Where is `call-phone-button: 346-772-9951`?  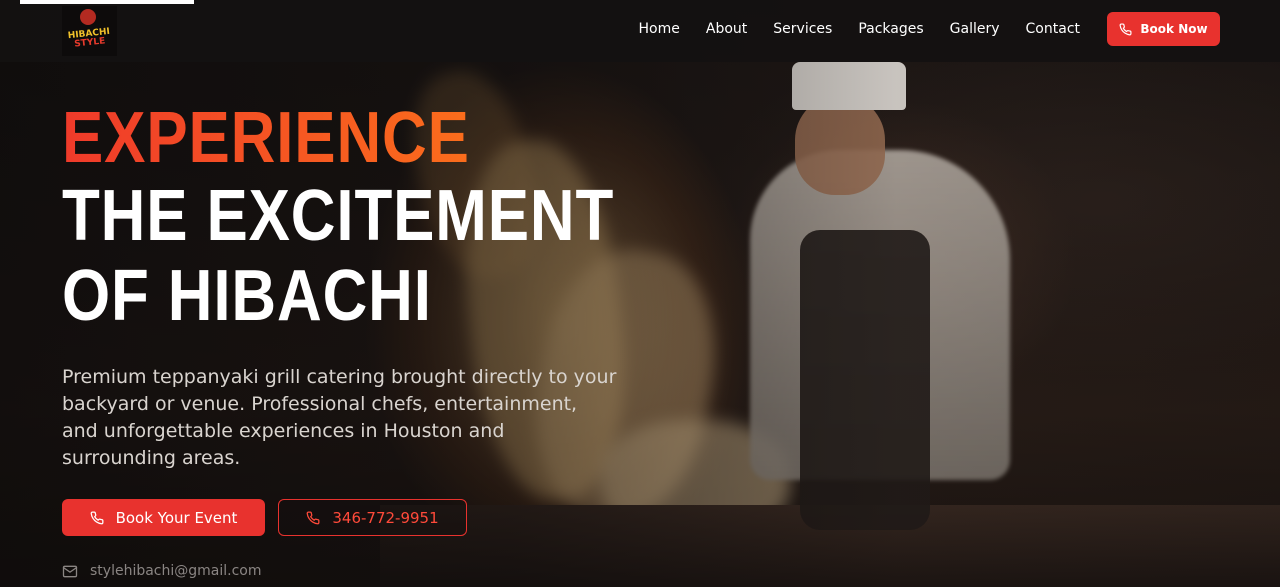
call-phone-button: 346-772-9951 is located at coordinates (372, 517).